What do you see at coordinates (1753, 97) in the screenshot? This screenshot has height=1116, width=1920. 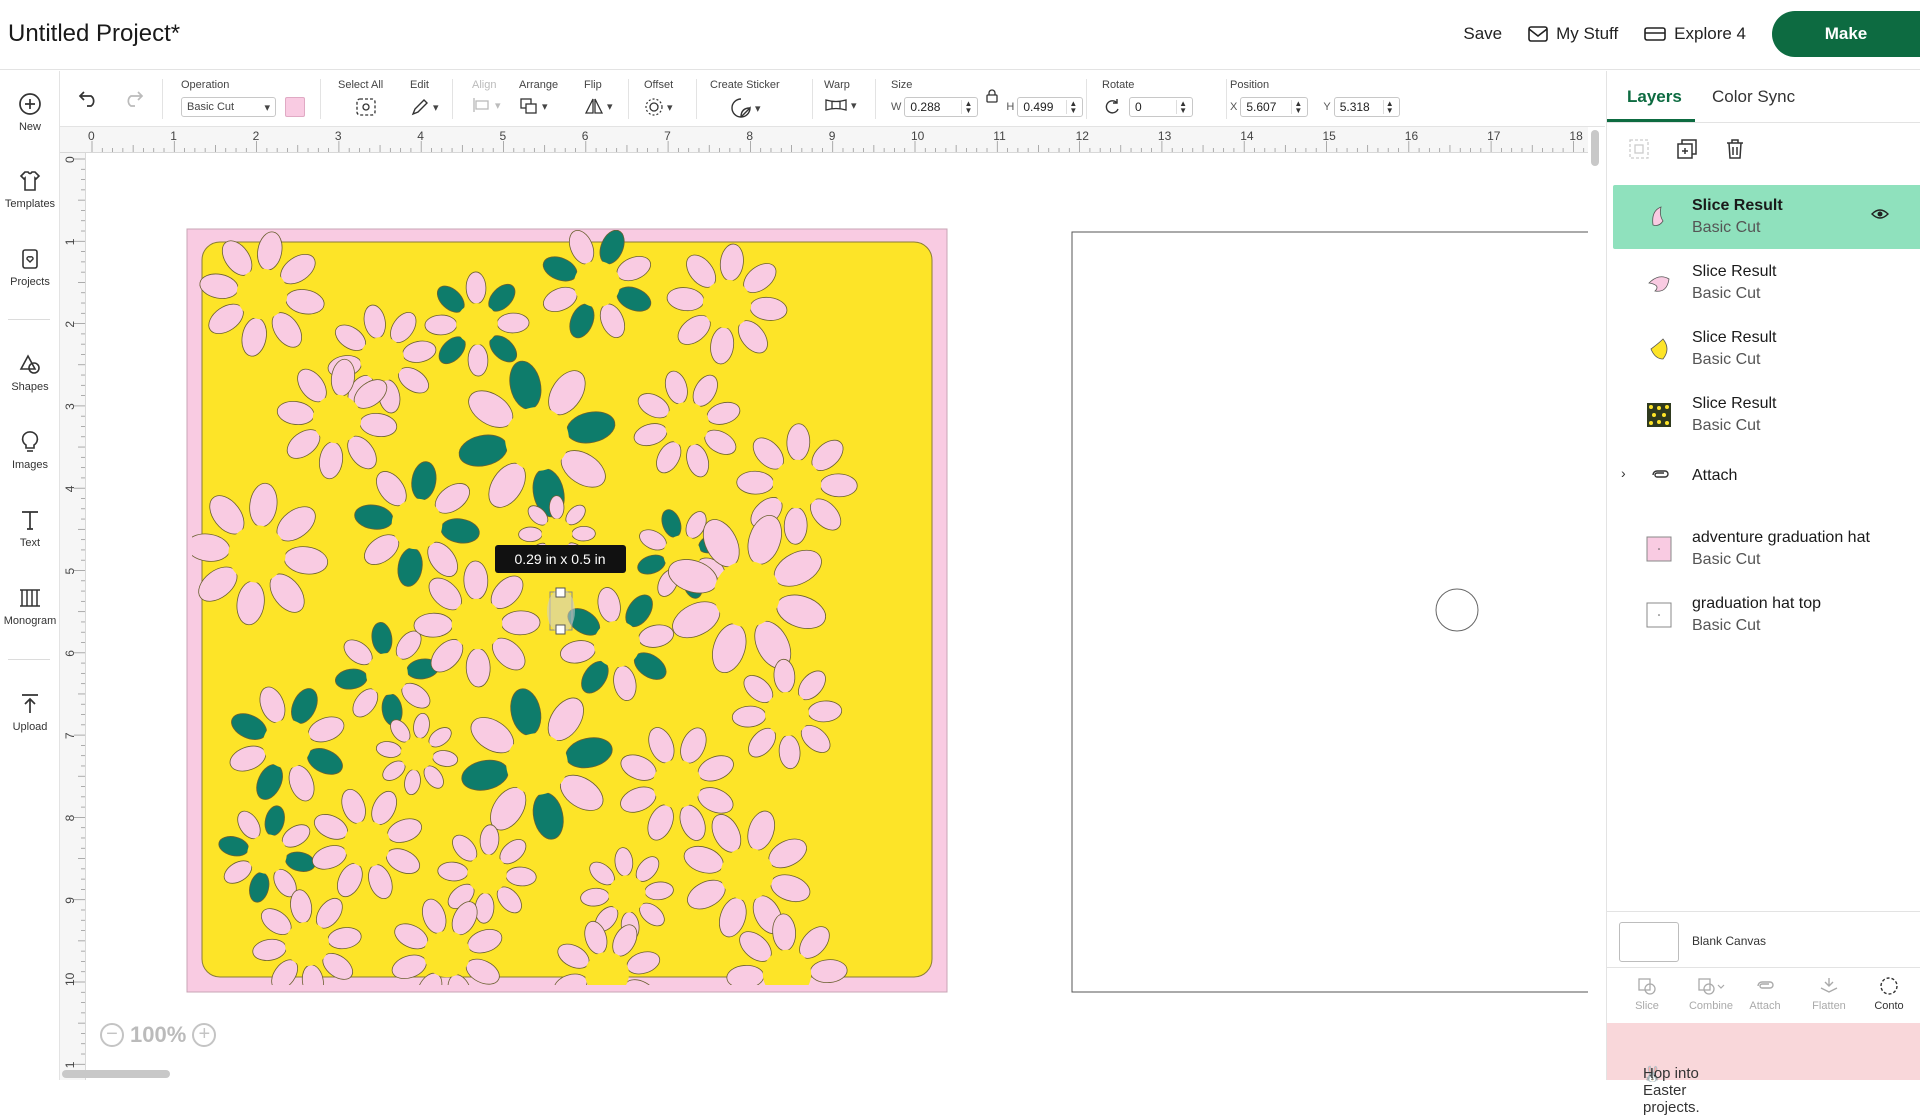 I see `tab-color-sync: Color Sync` at bounding box center [1753, 97].